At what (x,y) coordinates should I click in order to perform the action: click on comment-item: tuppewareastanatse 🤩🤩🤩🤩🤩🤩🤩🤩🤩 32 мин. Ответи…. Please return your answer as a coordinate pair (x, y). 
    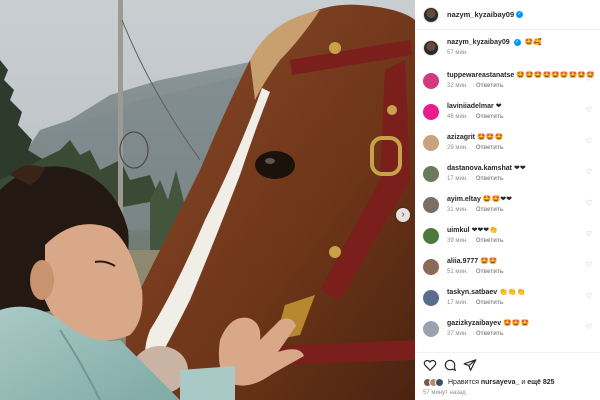
    Looking at the image, I should click on (507, 84).